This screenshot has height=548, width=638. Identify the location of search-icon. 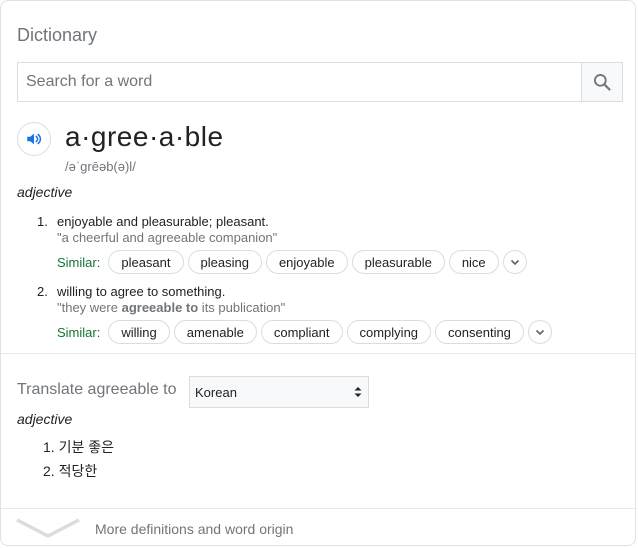
(602, 82).